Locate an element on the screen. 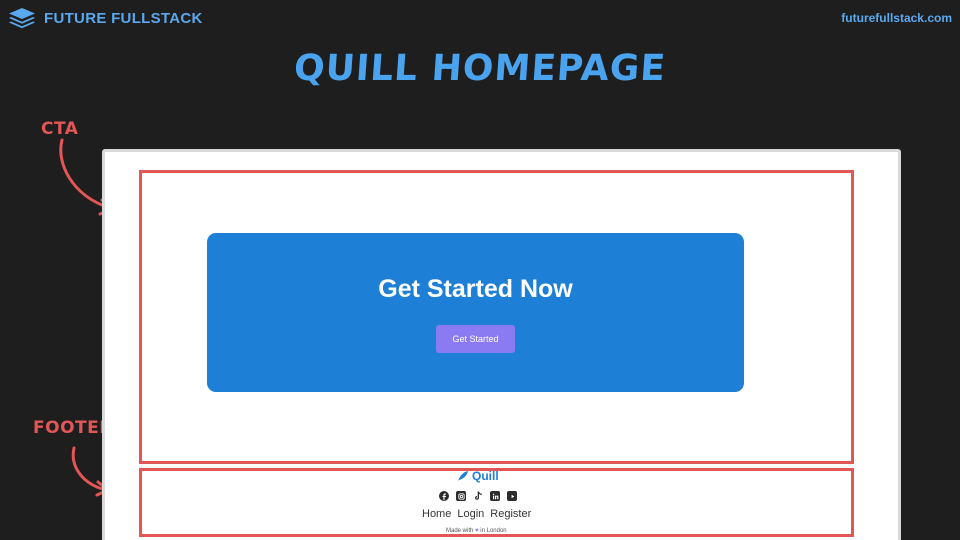 Image resolution: width=960 pixels, height=540 pixels. site-url: futurefullstack.com is located at coordinates (896, 18).